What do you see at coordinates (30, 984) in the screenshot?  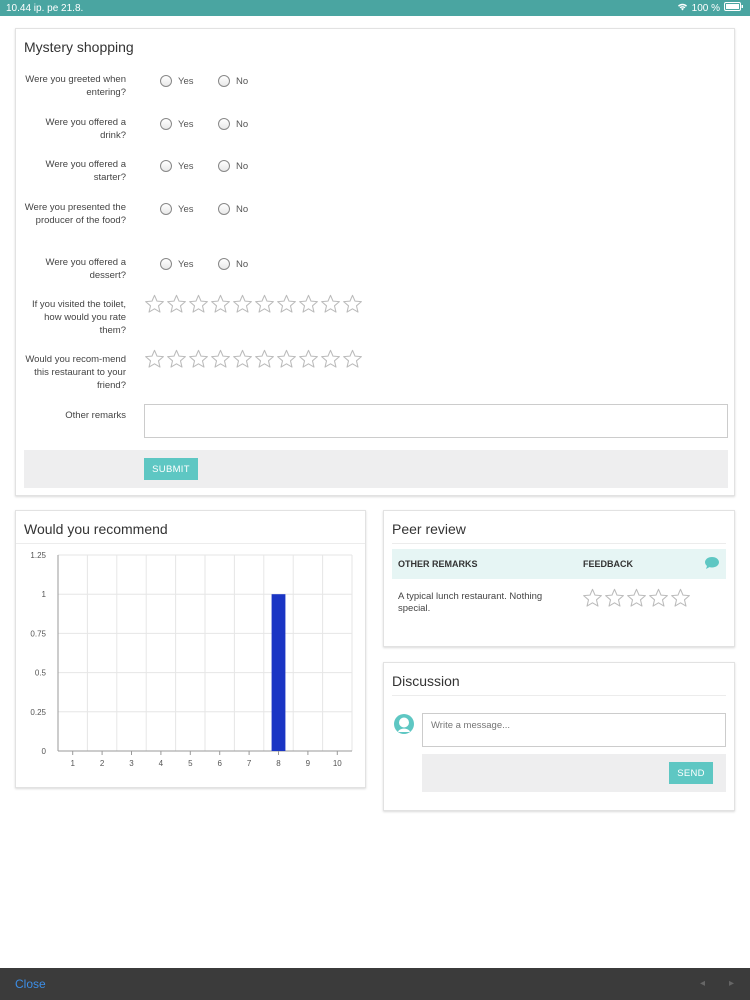 I see `close-link: Close` at bounding box center [30, 984].